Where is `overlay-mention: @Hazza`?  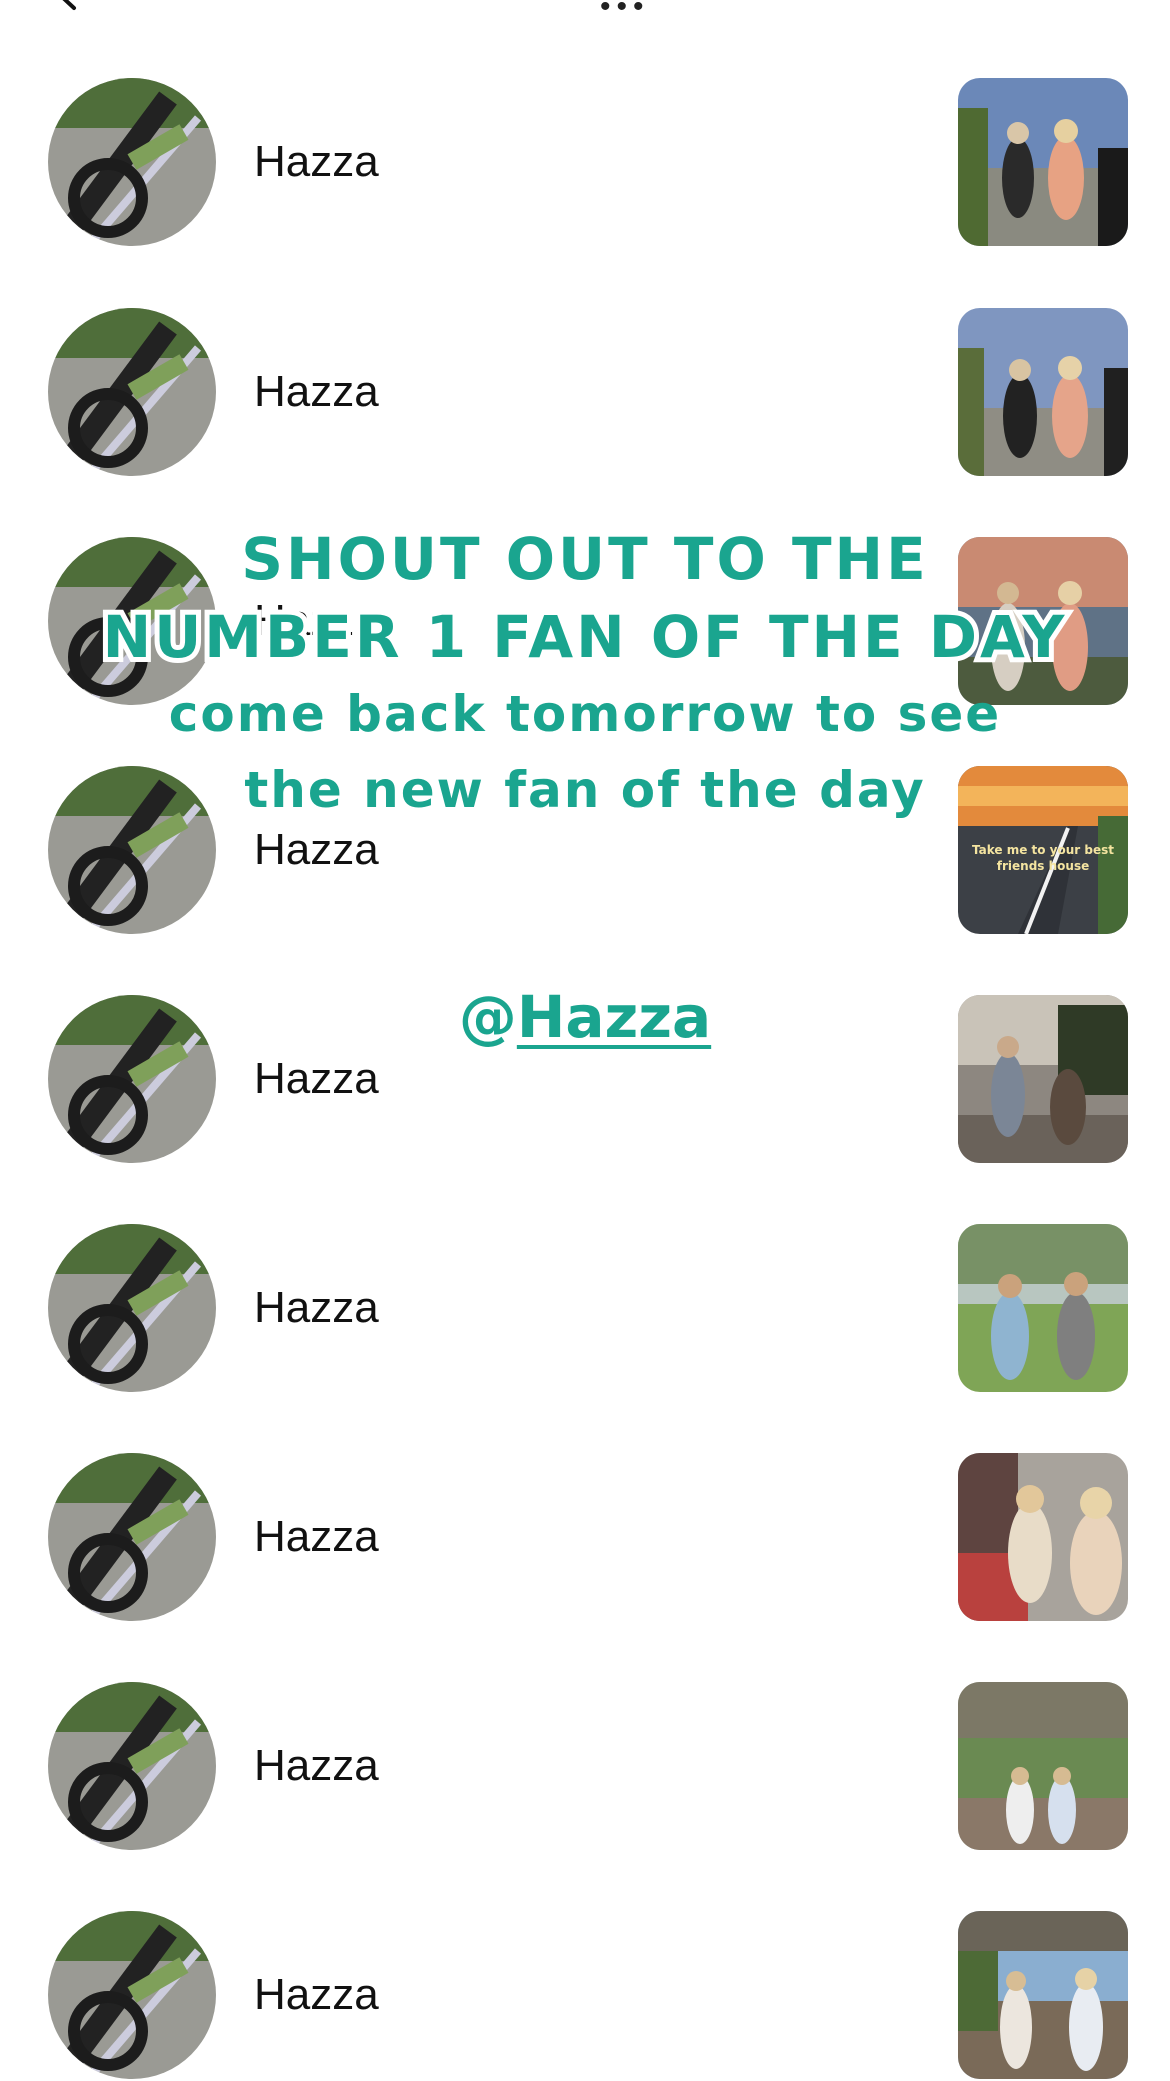 overlay-mention: @Hazza is located at coordinates (585, 1017).